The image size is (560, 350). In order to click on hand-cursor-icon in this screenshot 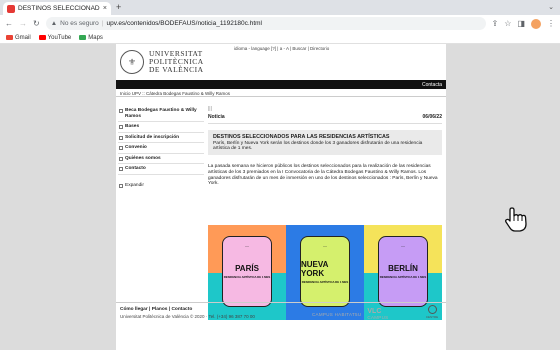, I will do `click(516, 219)`.